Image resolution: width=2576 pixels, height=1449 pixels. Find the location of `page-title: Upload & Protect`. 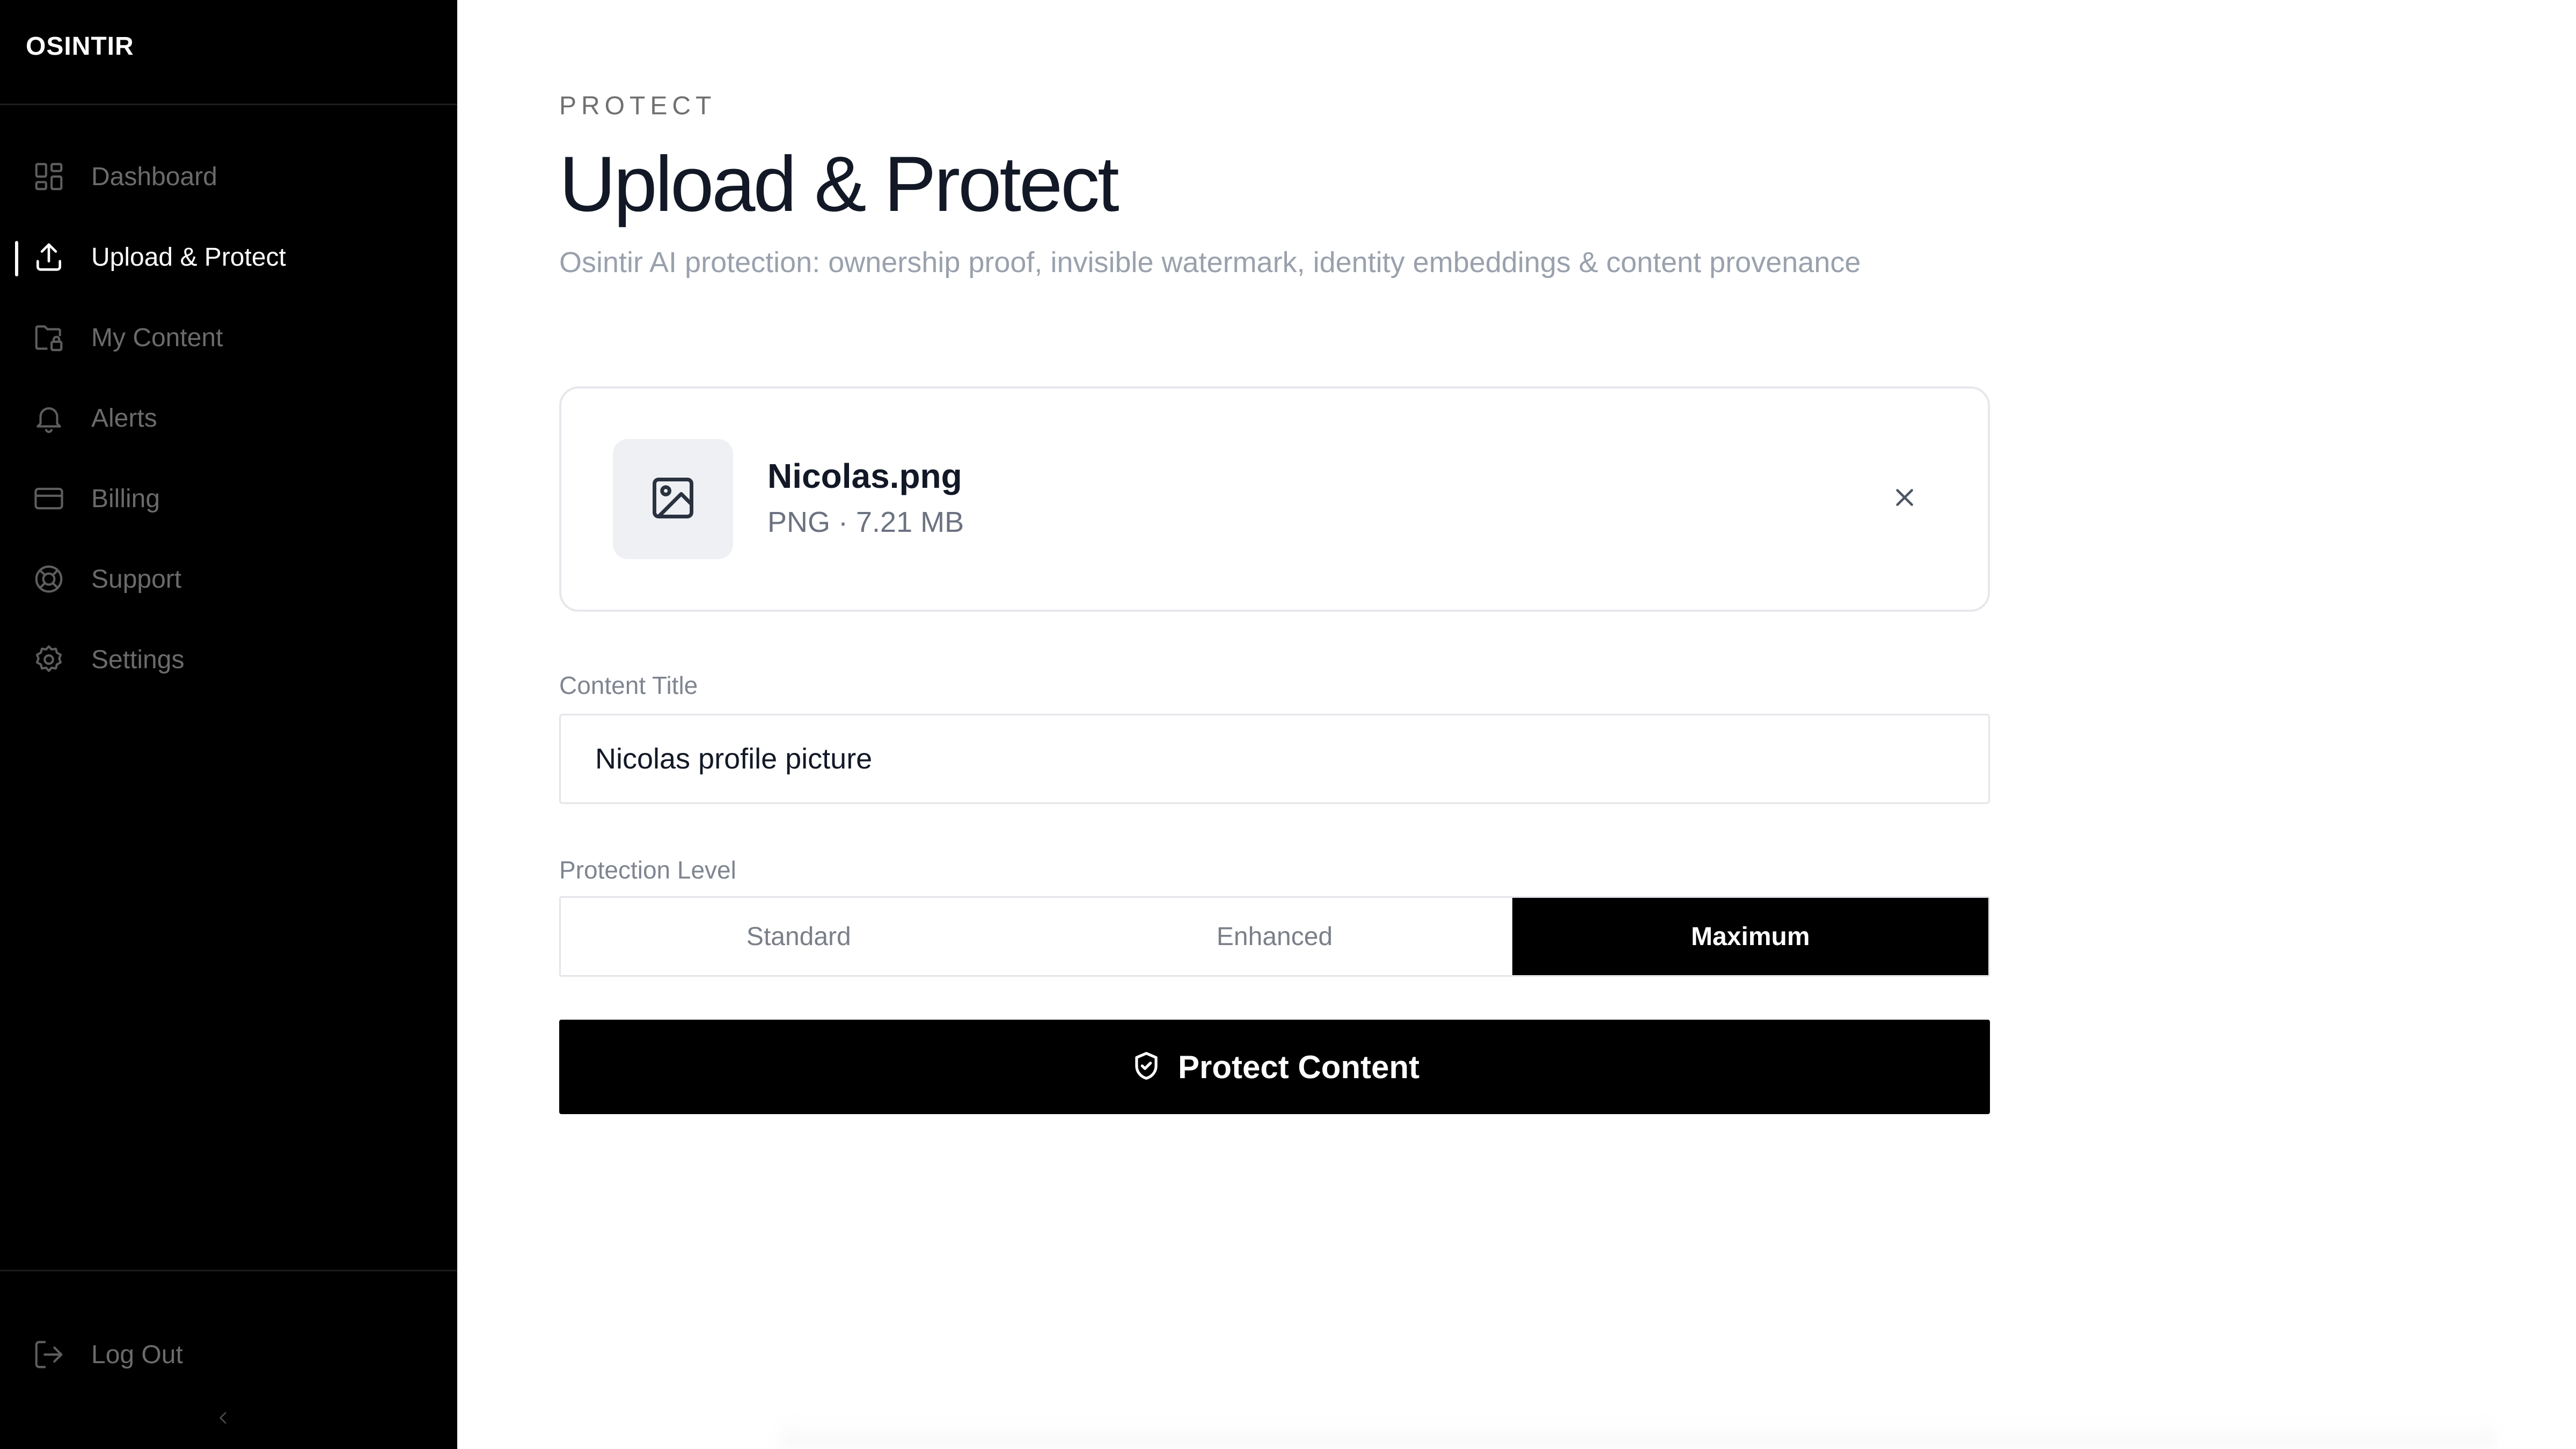

page-title: Upload & Protect is located at coordinates (839, 184).